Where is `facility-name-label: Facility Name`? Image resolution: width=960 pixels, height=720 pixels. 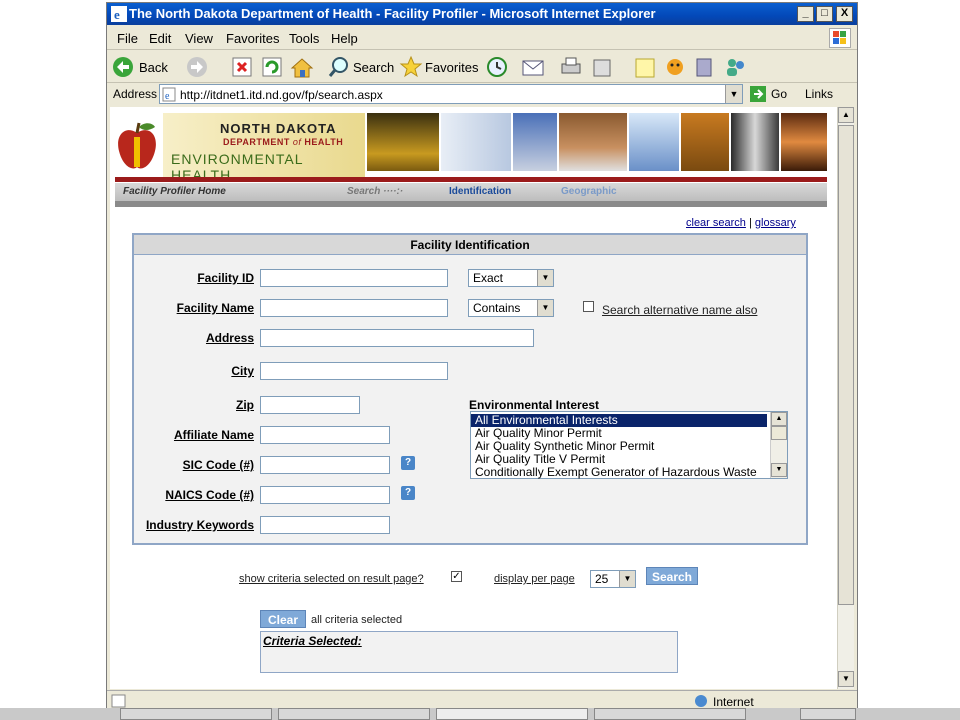 facility-name-label: Facility Name is located at coordinates (215, 308).